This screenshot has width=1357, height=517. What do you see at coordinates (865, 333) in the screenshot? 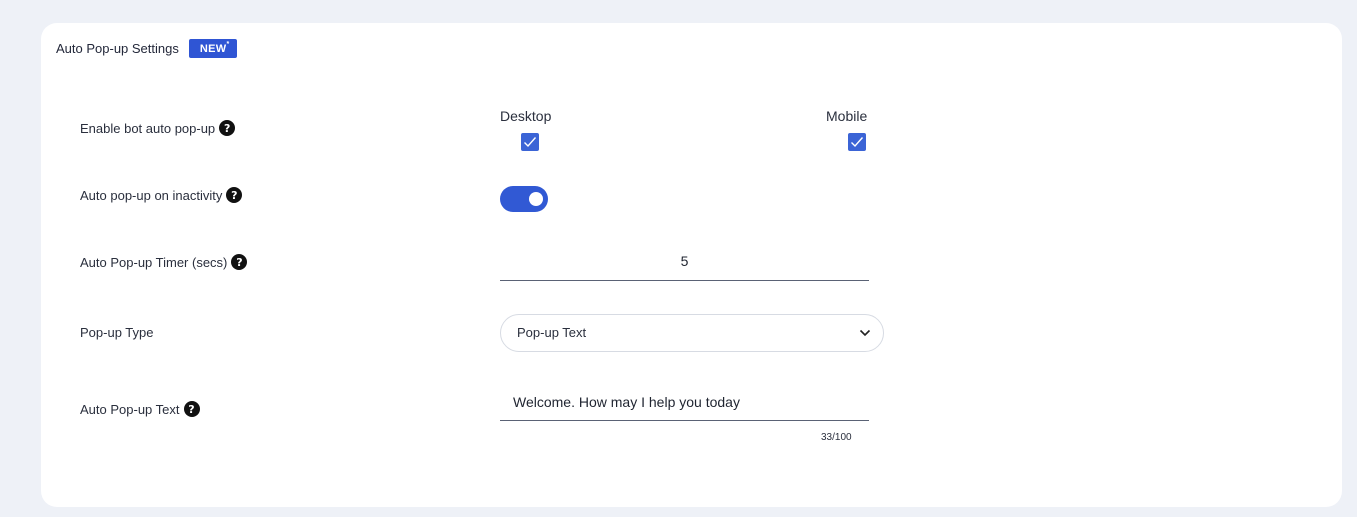
I see `chevron-down-icon` at bounding box center [865, 333].